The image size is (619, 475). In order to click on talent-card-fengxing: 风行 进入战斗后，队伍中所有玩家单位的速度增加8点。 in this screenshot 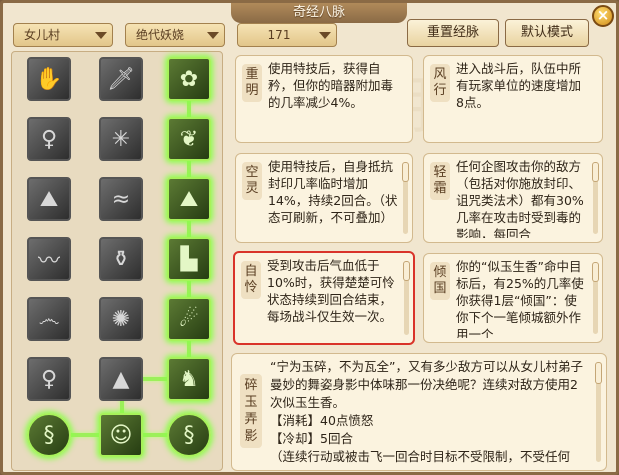, I will do `click(513, 99)`.